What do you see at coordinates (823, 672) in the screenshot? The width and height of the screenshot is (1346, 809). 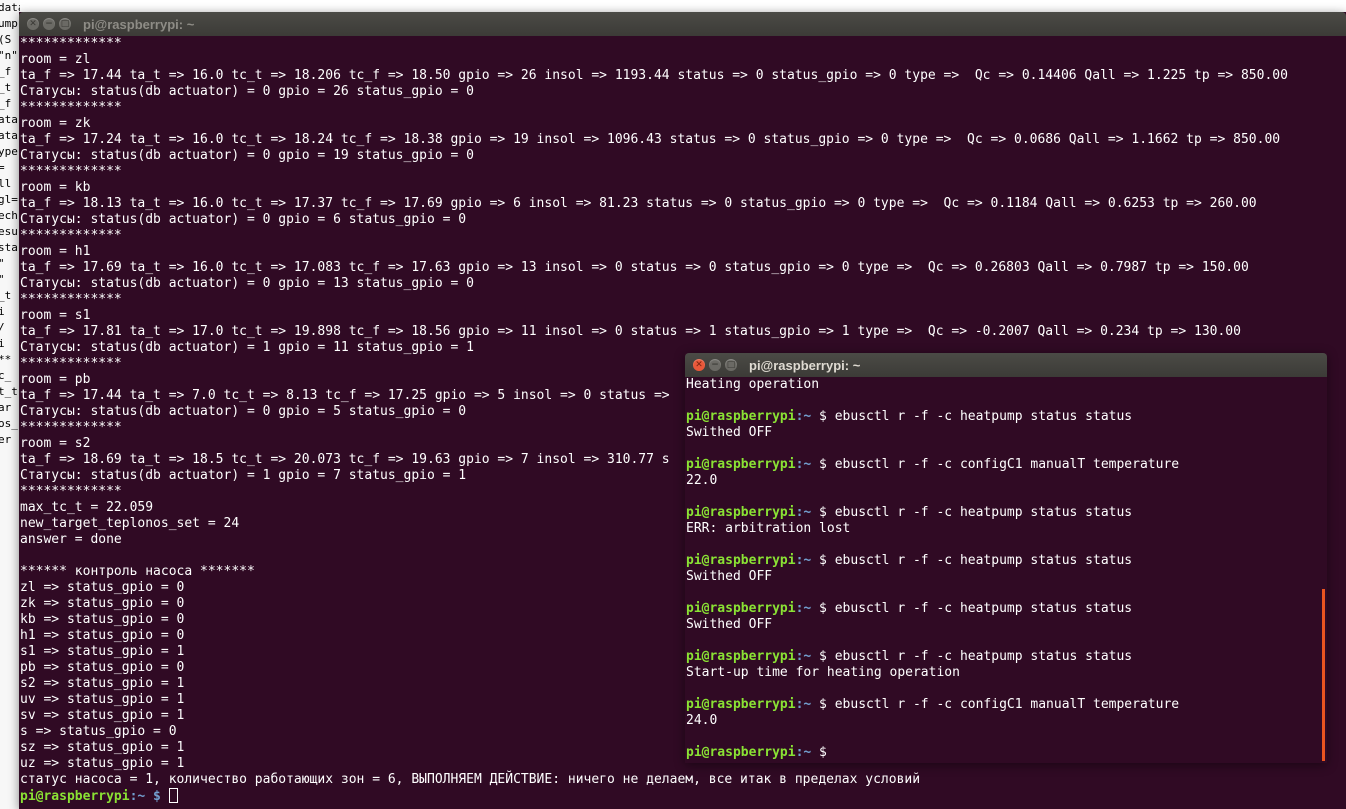 I see `output-line: Start-up time for heating operation` at bounding box center [823, 672].